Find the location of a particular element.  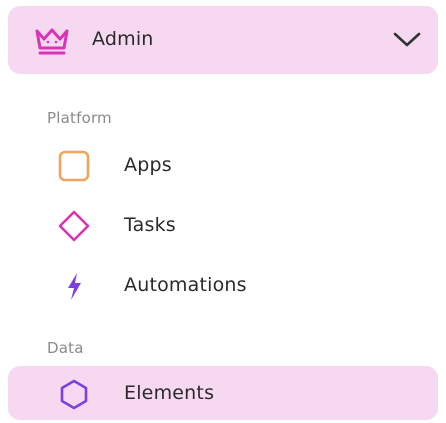

sidebar-item-automations: Automations is located at coordinates (223, 285).